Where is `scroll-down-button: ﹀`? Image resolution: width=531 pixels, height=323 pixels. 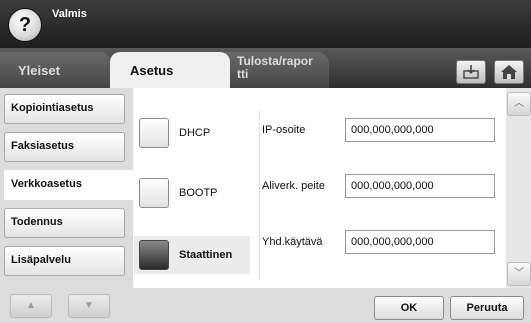
scroll-down-button: ﹀ is located at coordinates (519, 274).